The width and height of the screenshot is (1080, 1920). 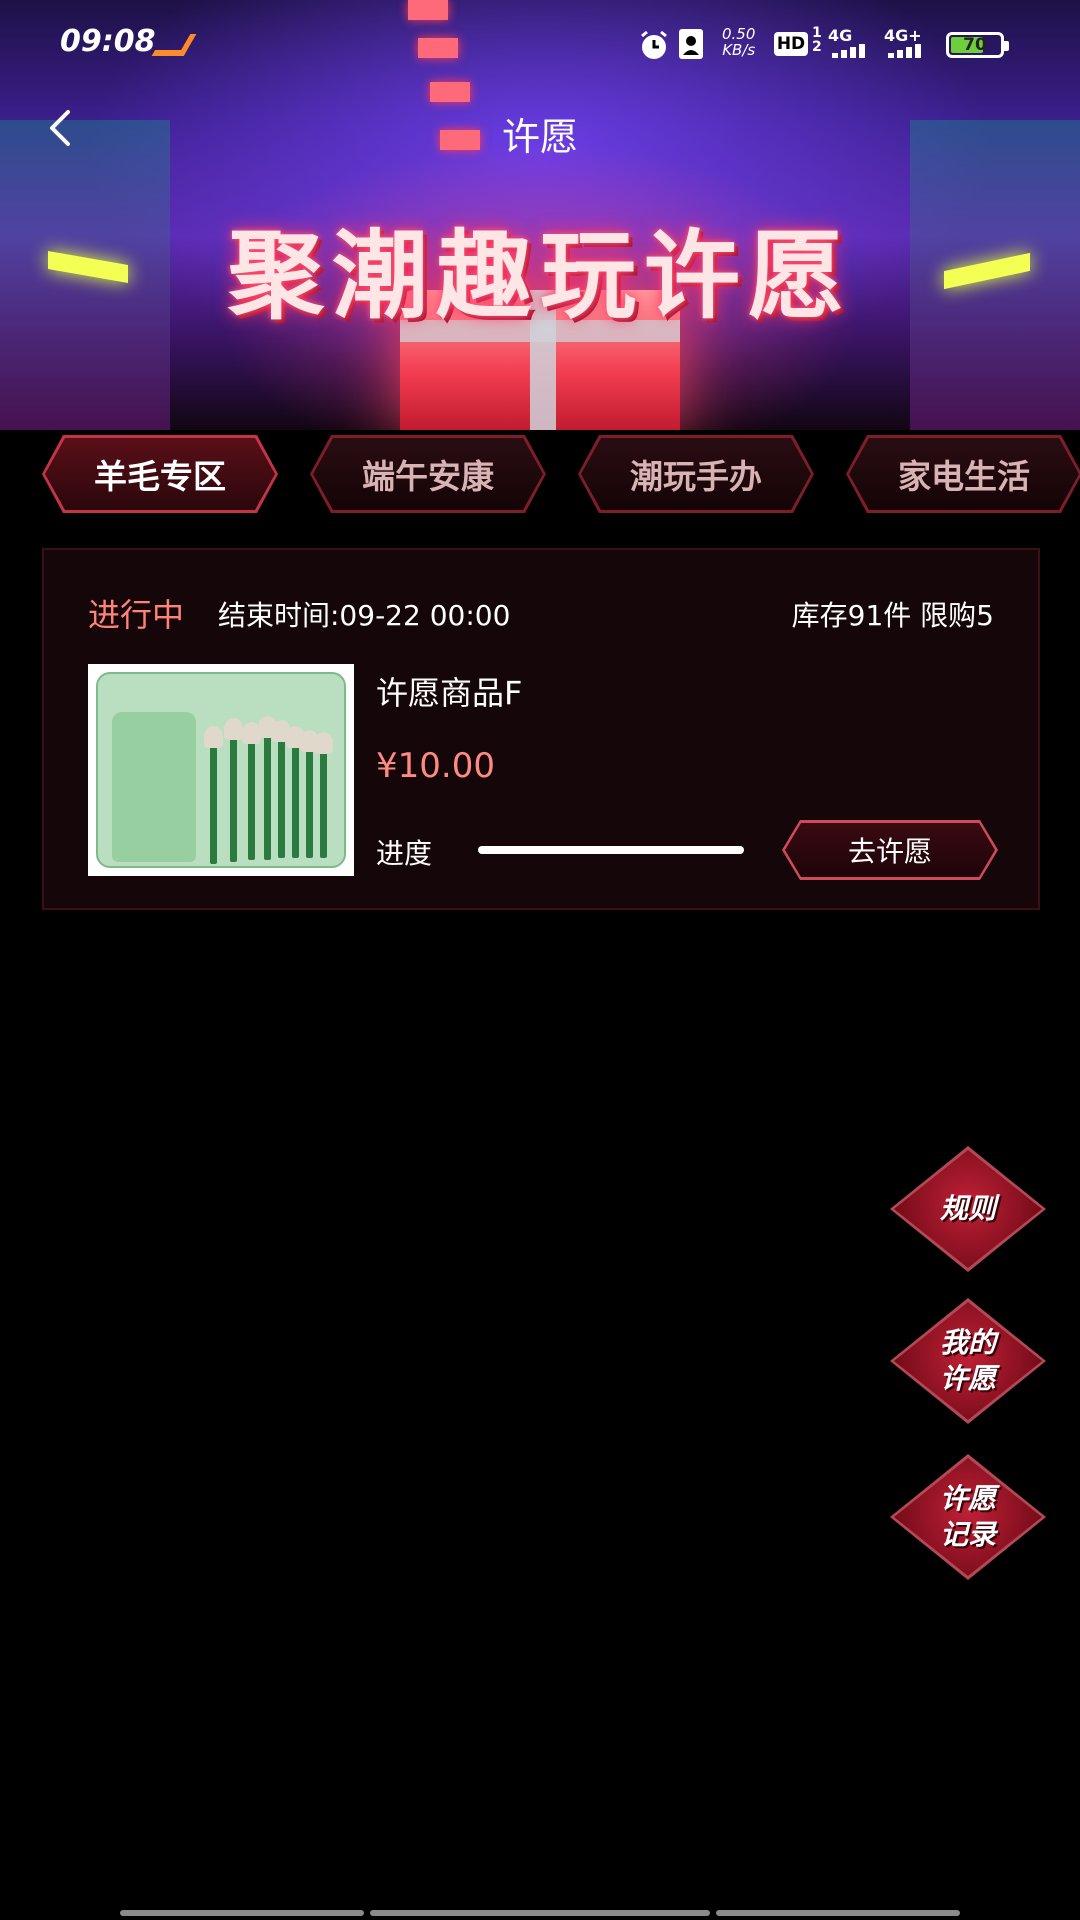 I want to click on tab-jiadian: 家电生活, so click(x=964, y=474).